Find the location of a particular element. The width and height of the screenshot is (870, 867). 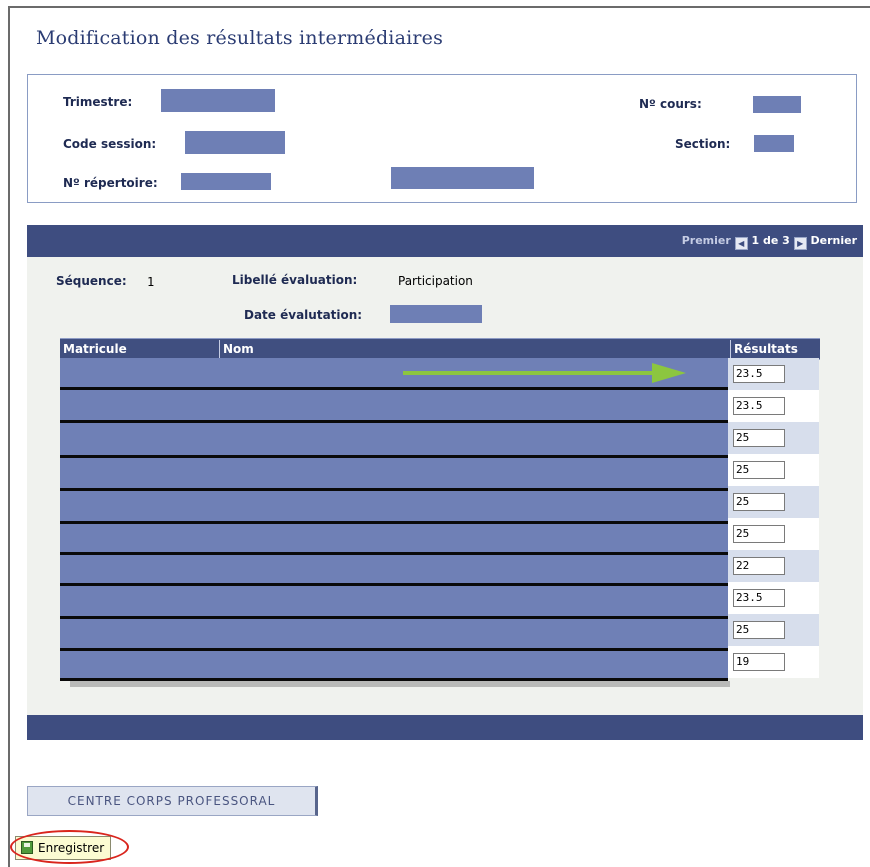

first-page-icon: ◀ is located at coordinates (741, 243).